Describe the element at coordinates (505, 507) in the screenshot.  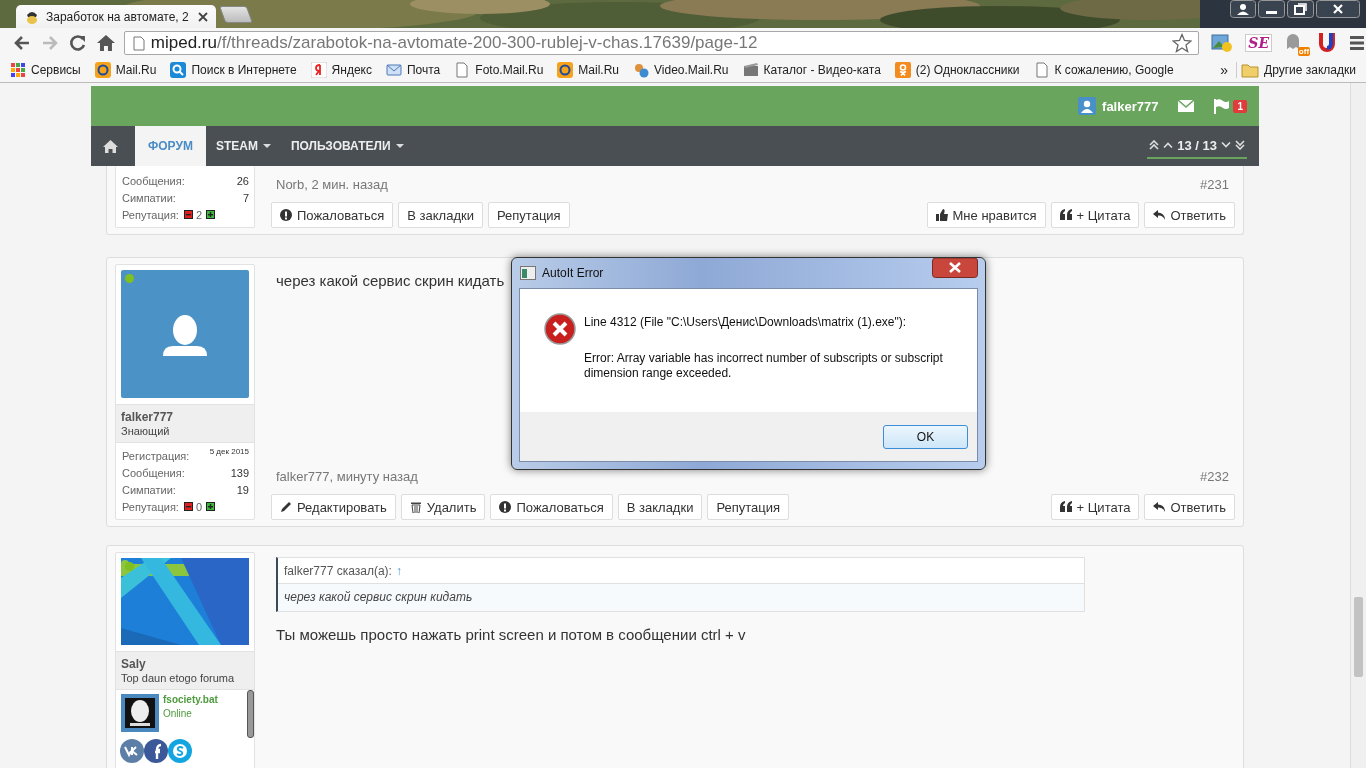
I see `exclamation-icon` at that location.